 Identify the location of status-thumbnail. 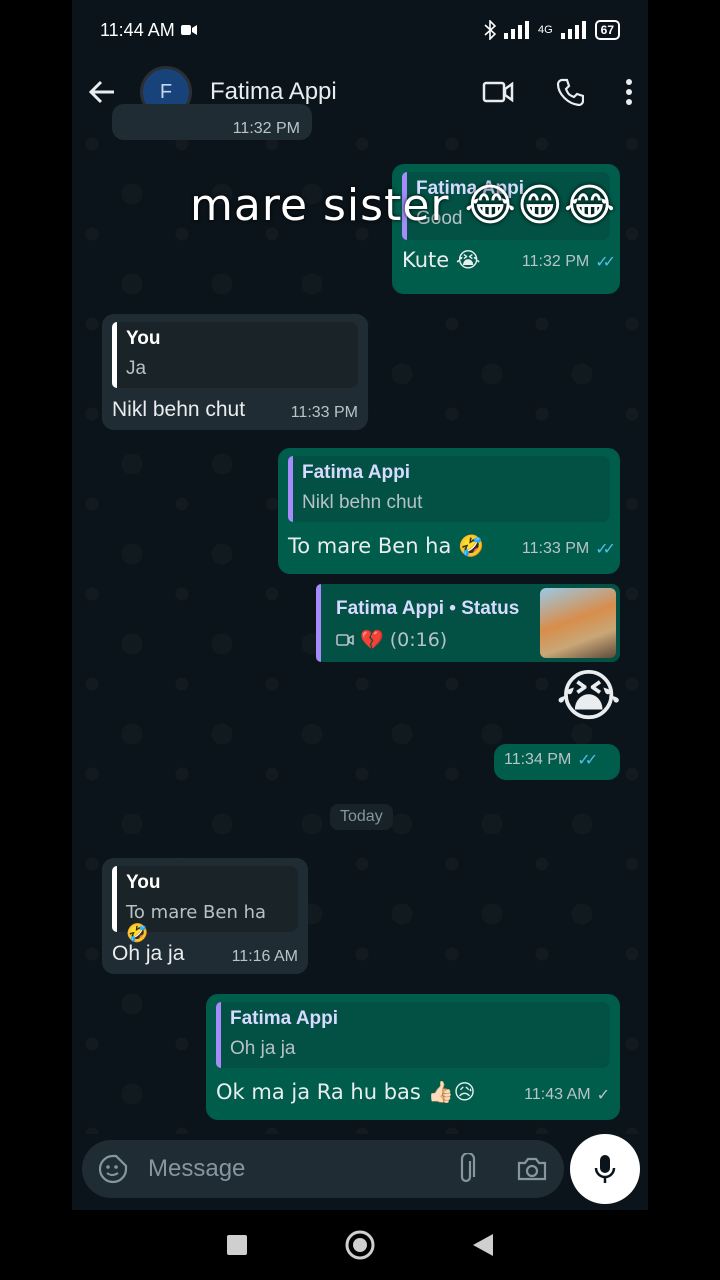
(578, 623).